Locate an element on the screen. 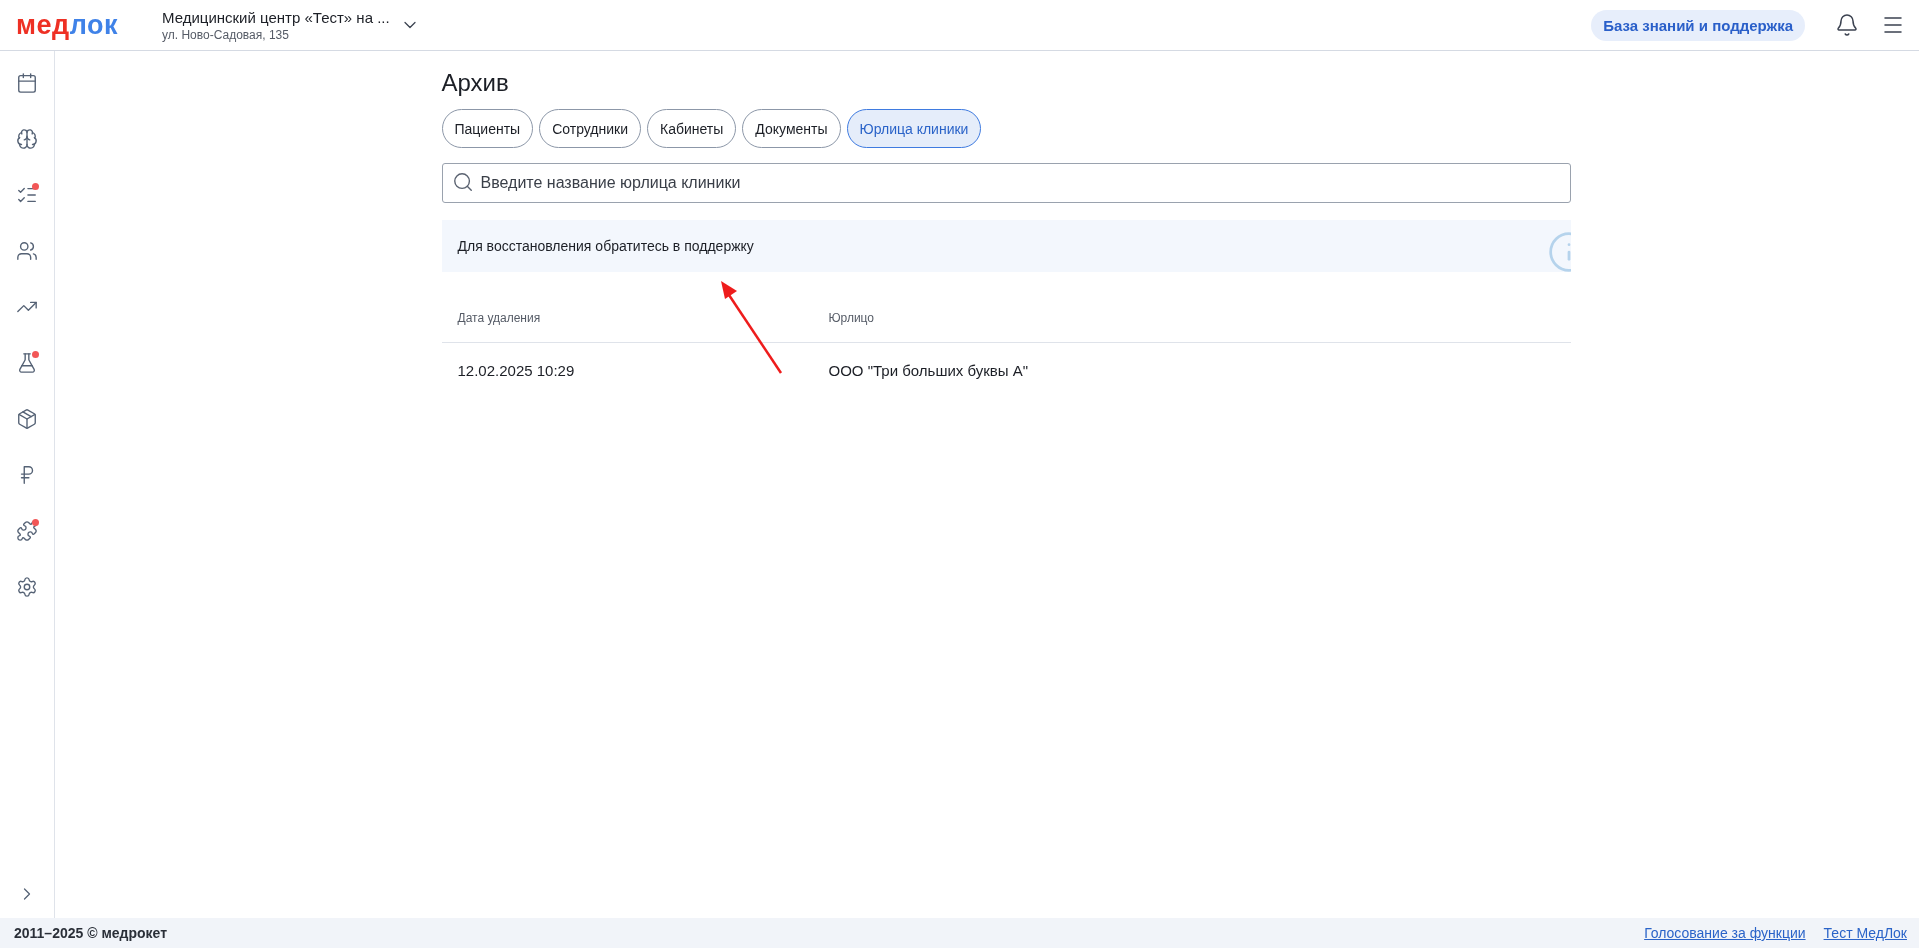 The width and height of the screenshot is (1919, 948). logo: медлок is located at coordinates (67, 25).